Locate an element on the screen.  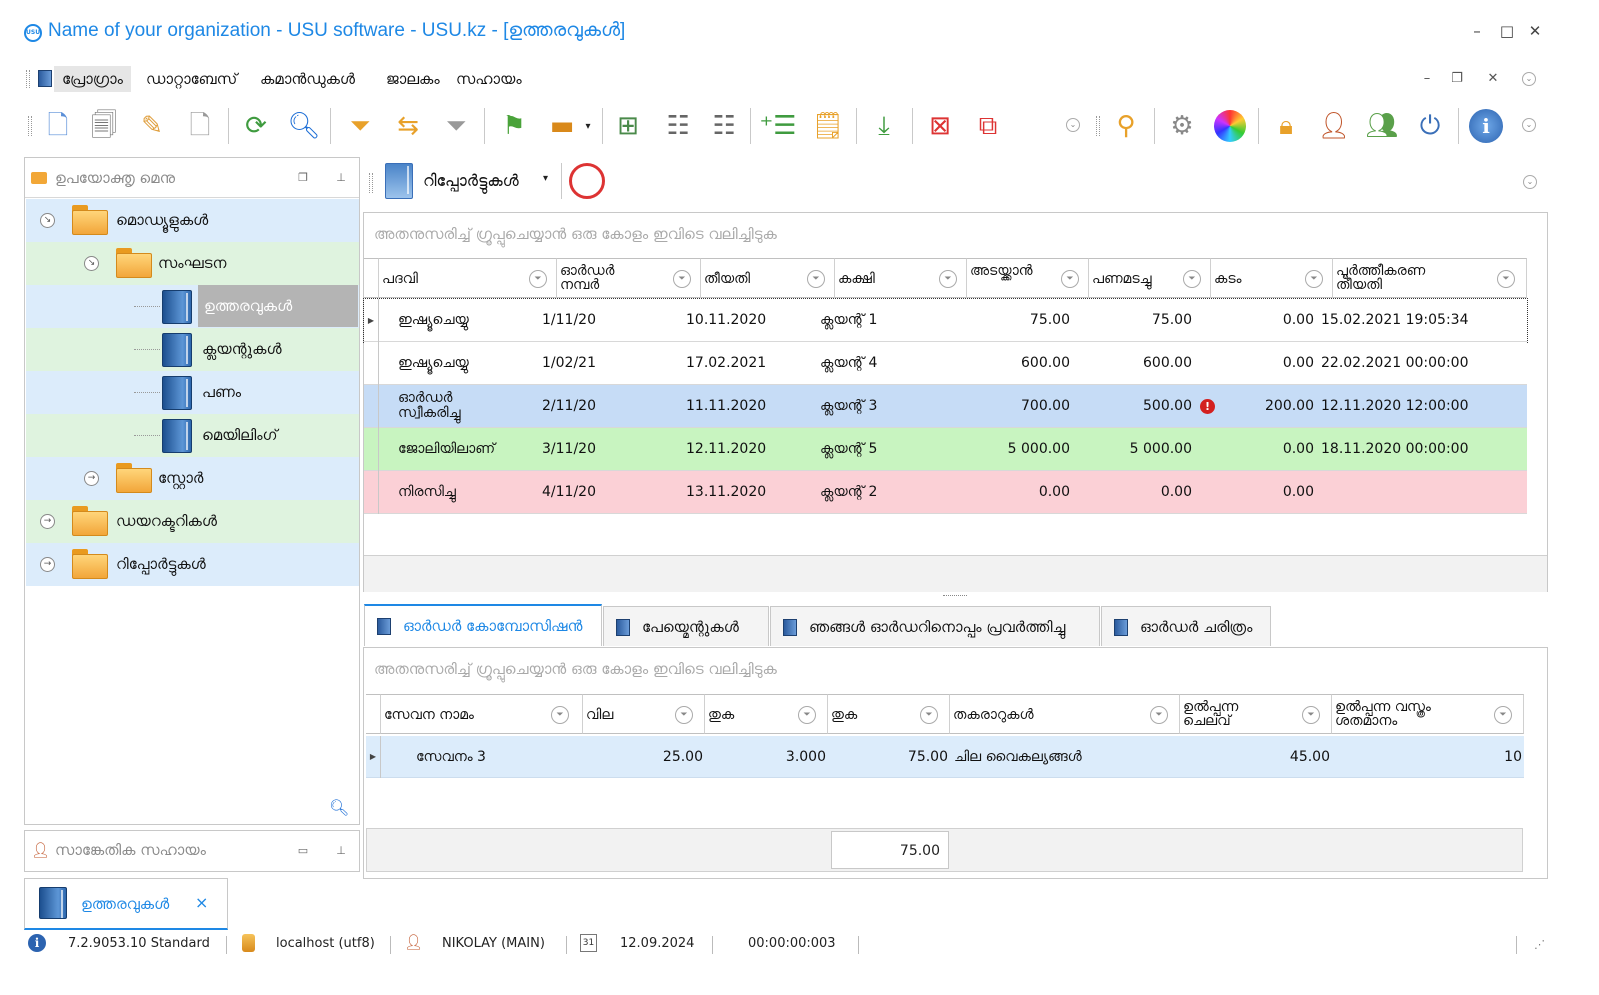
gear-icon: ⚙ is located at coordinates (1182, 126).